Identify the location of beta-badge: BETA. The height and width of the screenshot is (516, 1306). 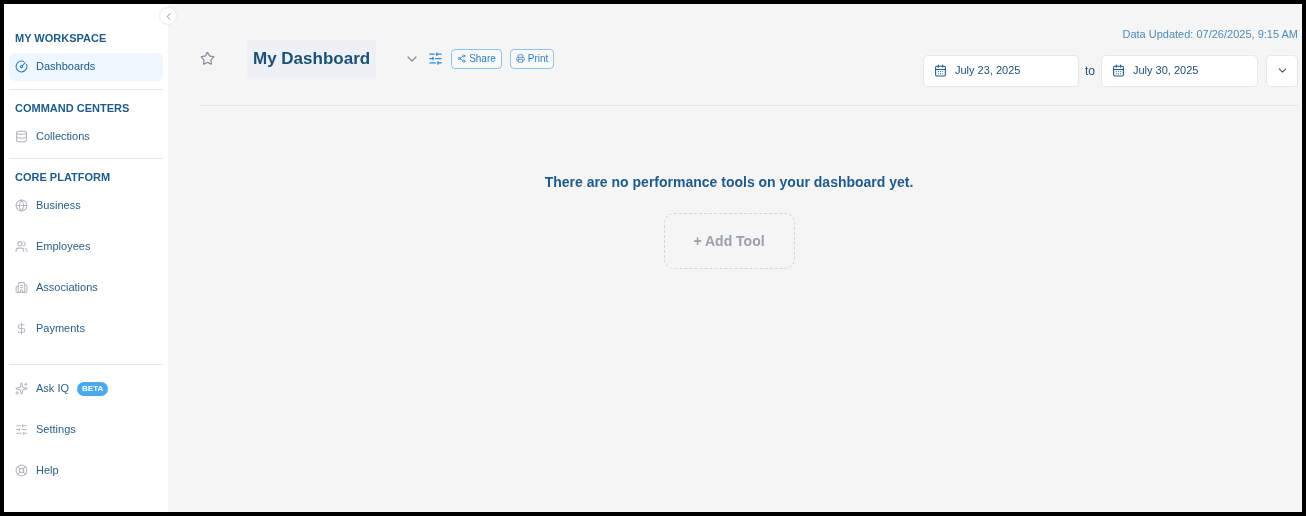
(93, 388).